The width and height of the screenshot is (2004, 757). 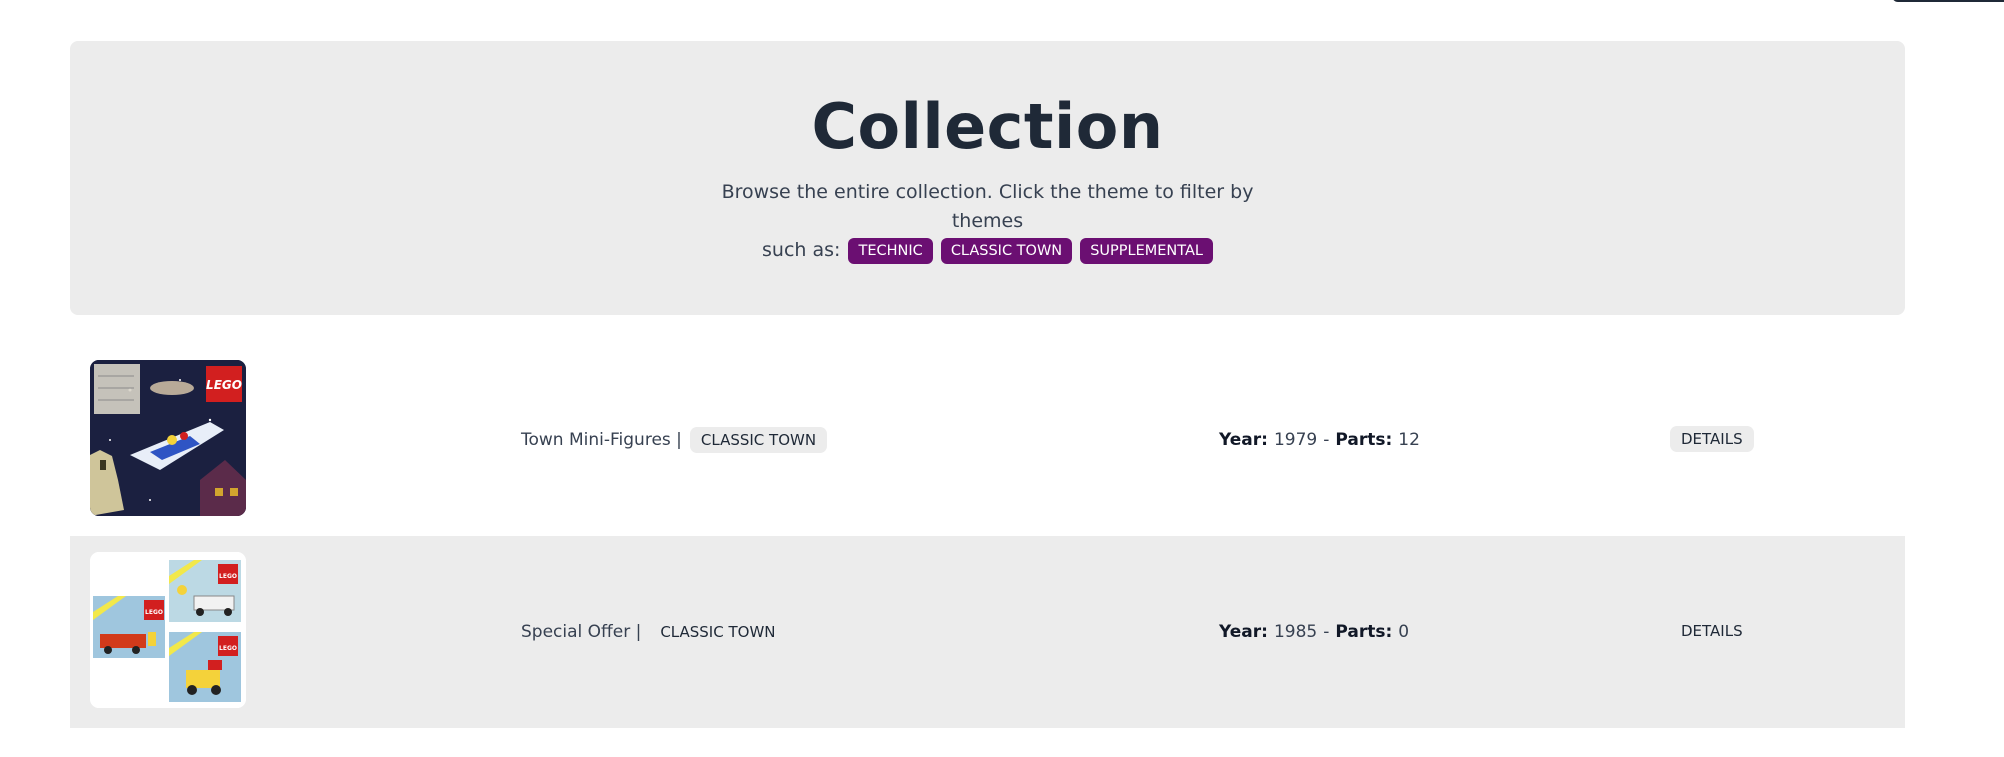 What do you see at coordinates (890, 251) in the screenshot?
I see `theme-filter-technic: TECHNIC` at bounding box center [890, 251].